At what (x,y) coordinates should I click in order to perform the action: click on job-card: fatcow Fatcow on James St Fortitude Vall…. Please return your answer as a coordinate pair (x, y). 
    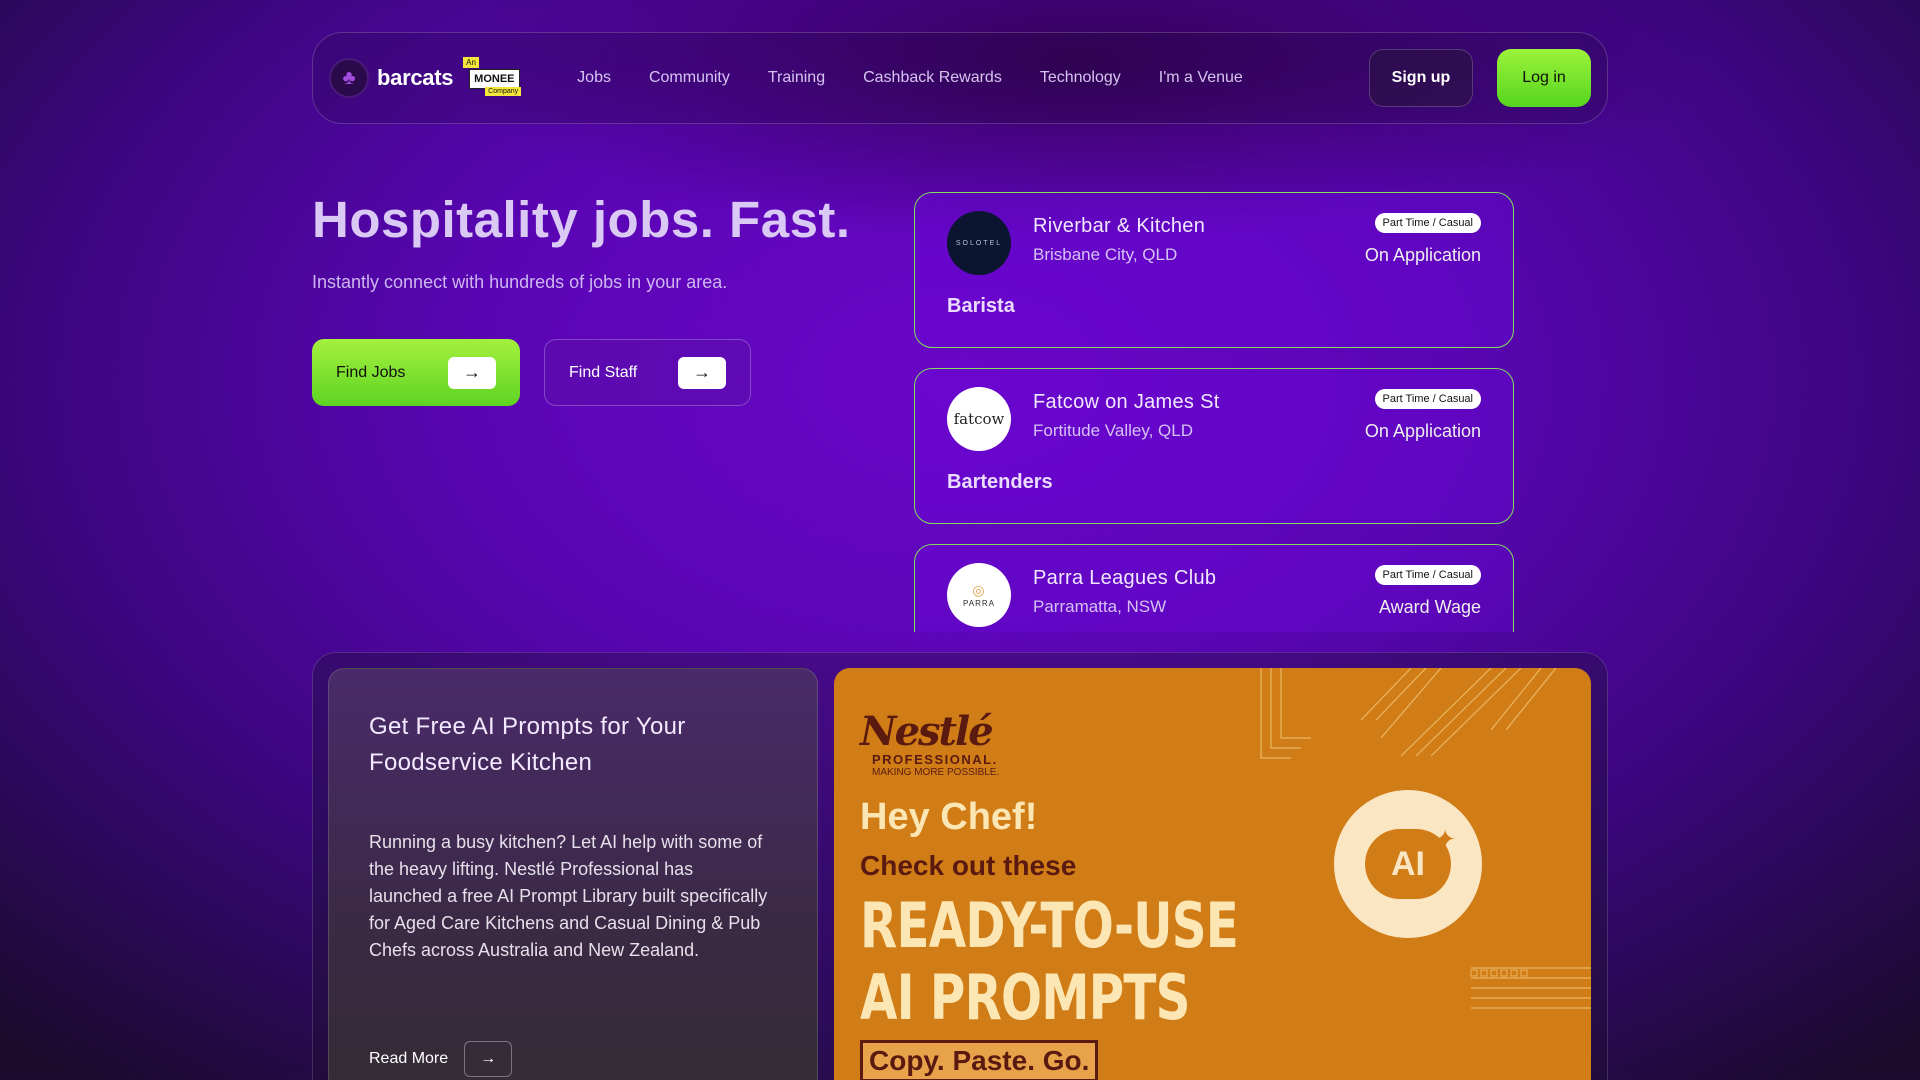
    Looking at the image, I should click on (1214, 446).